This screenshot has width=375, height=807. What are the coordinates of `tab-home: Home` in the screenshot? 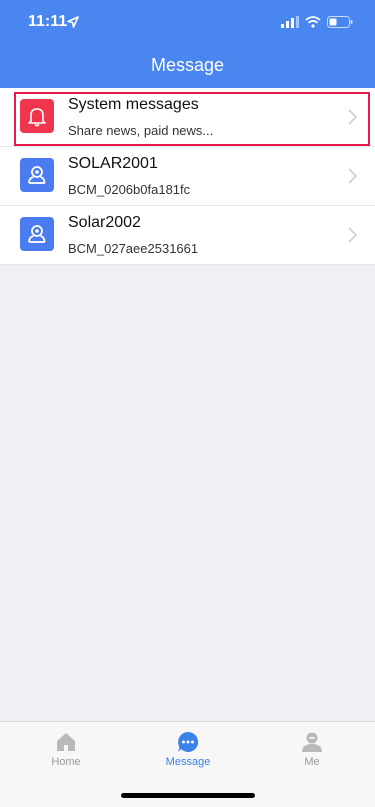 It's located at (66, 748).